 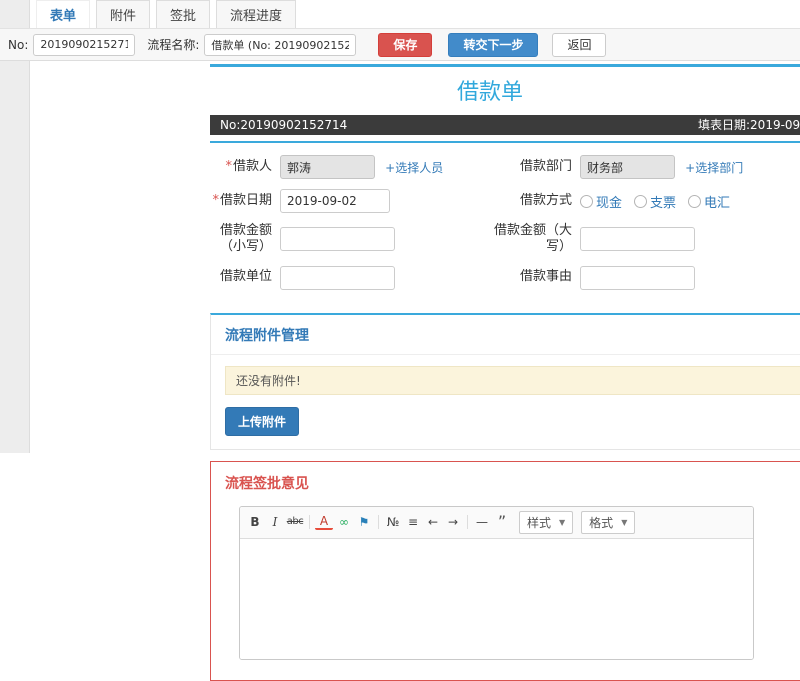 I want to click on numbered-list-icon: №, so click(x=393, y=522).